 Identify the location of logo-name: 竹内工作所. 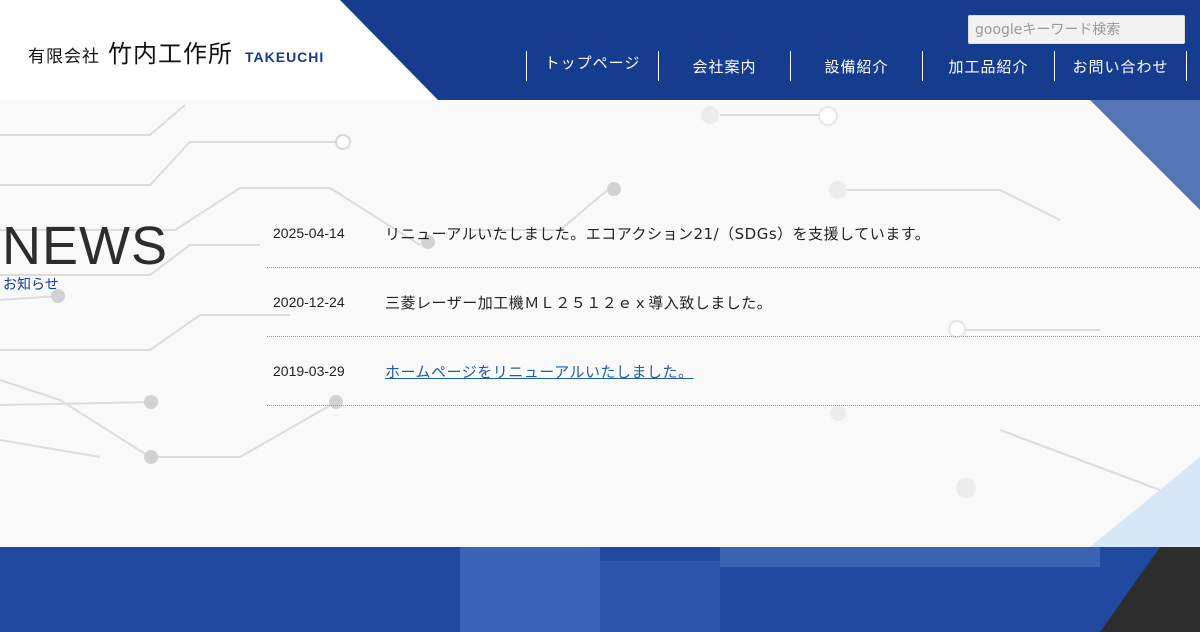
(170, 54).